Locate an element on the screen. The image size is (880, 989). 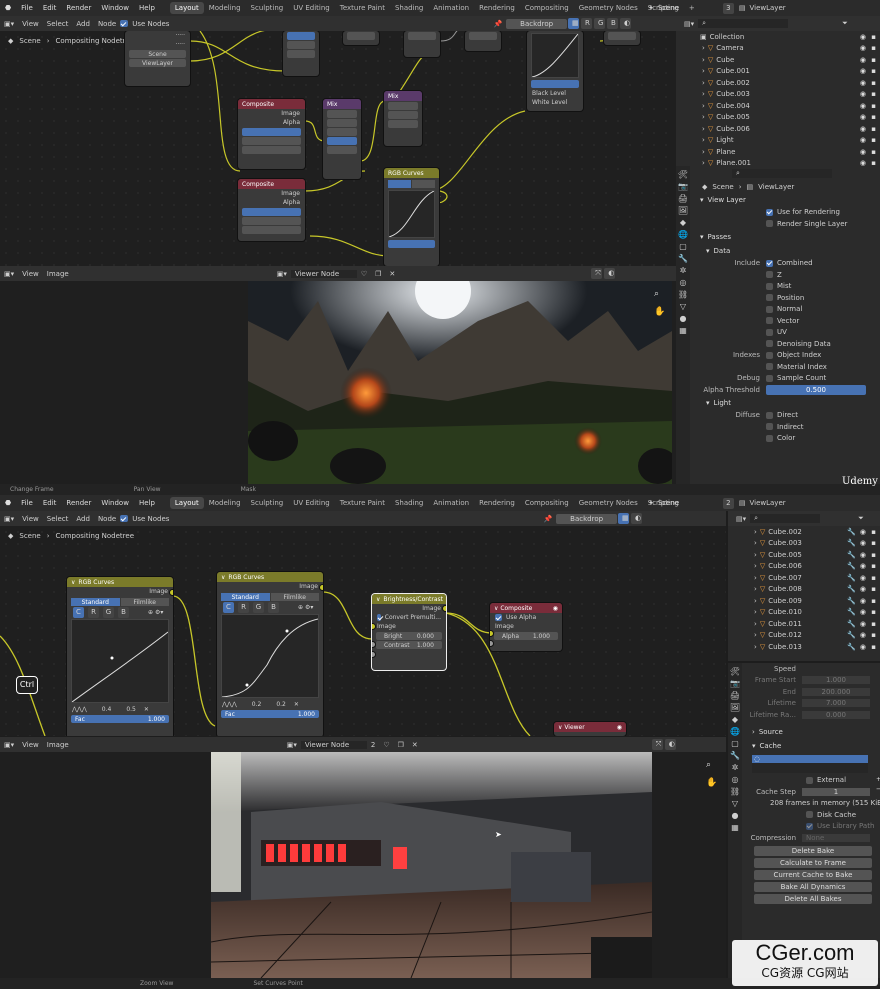
outliner-row-collection: ▣ Collection ◉ ▪ is located at coordinates (778, 37).